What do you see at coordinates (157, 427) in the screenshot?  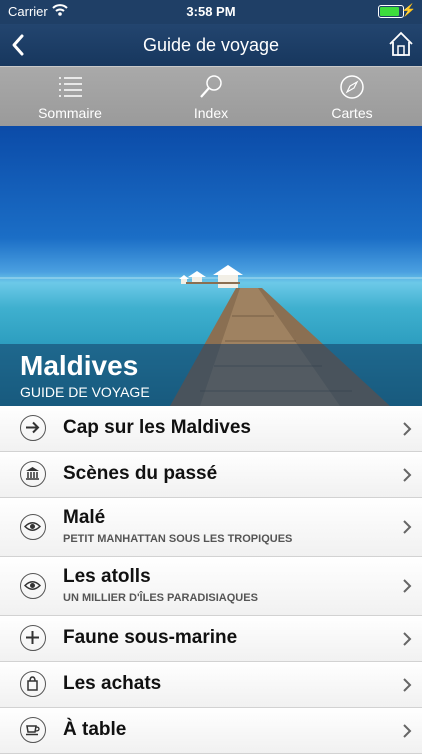 I see `item-title: Cap sur les Maldives` at bounding box center [157, 427].